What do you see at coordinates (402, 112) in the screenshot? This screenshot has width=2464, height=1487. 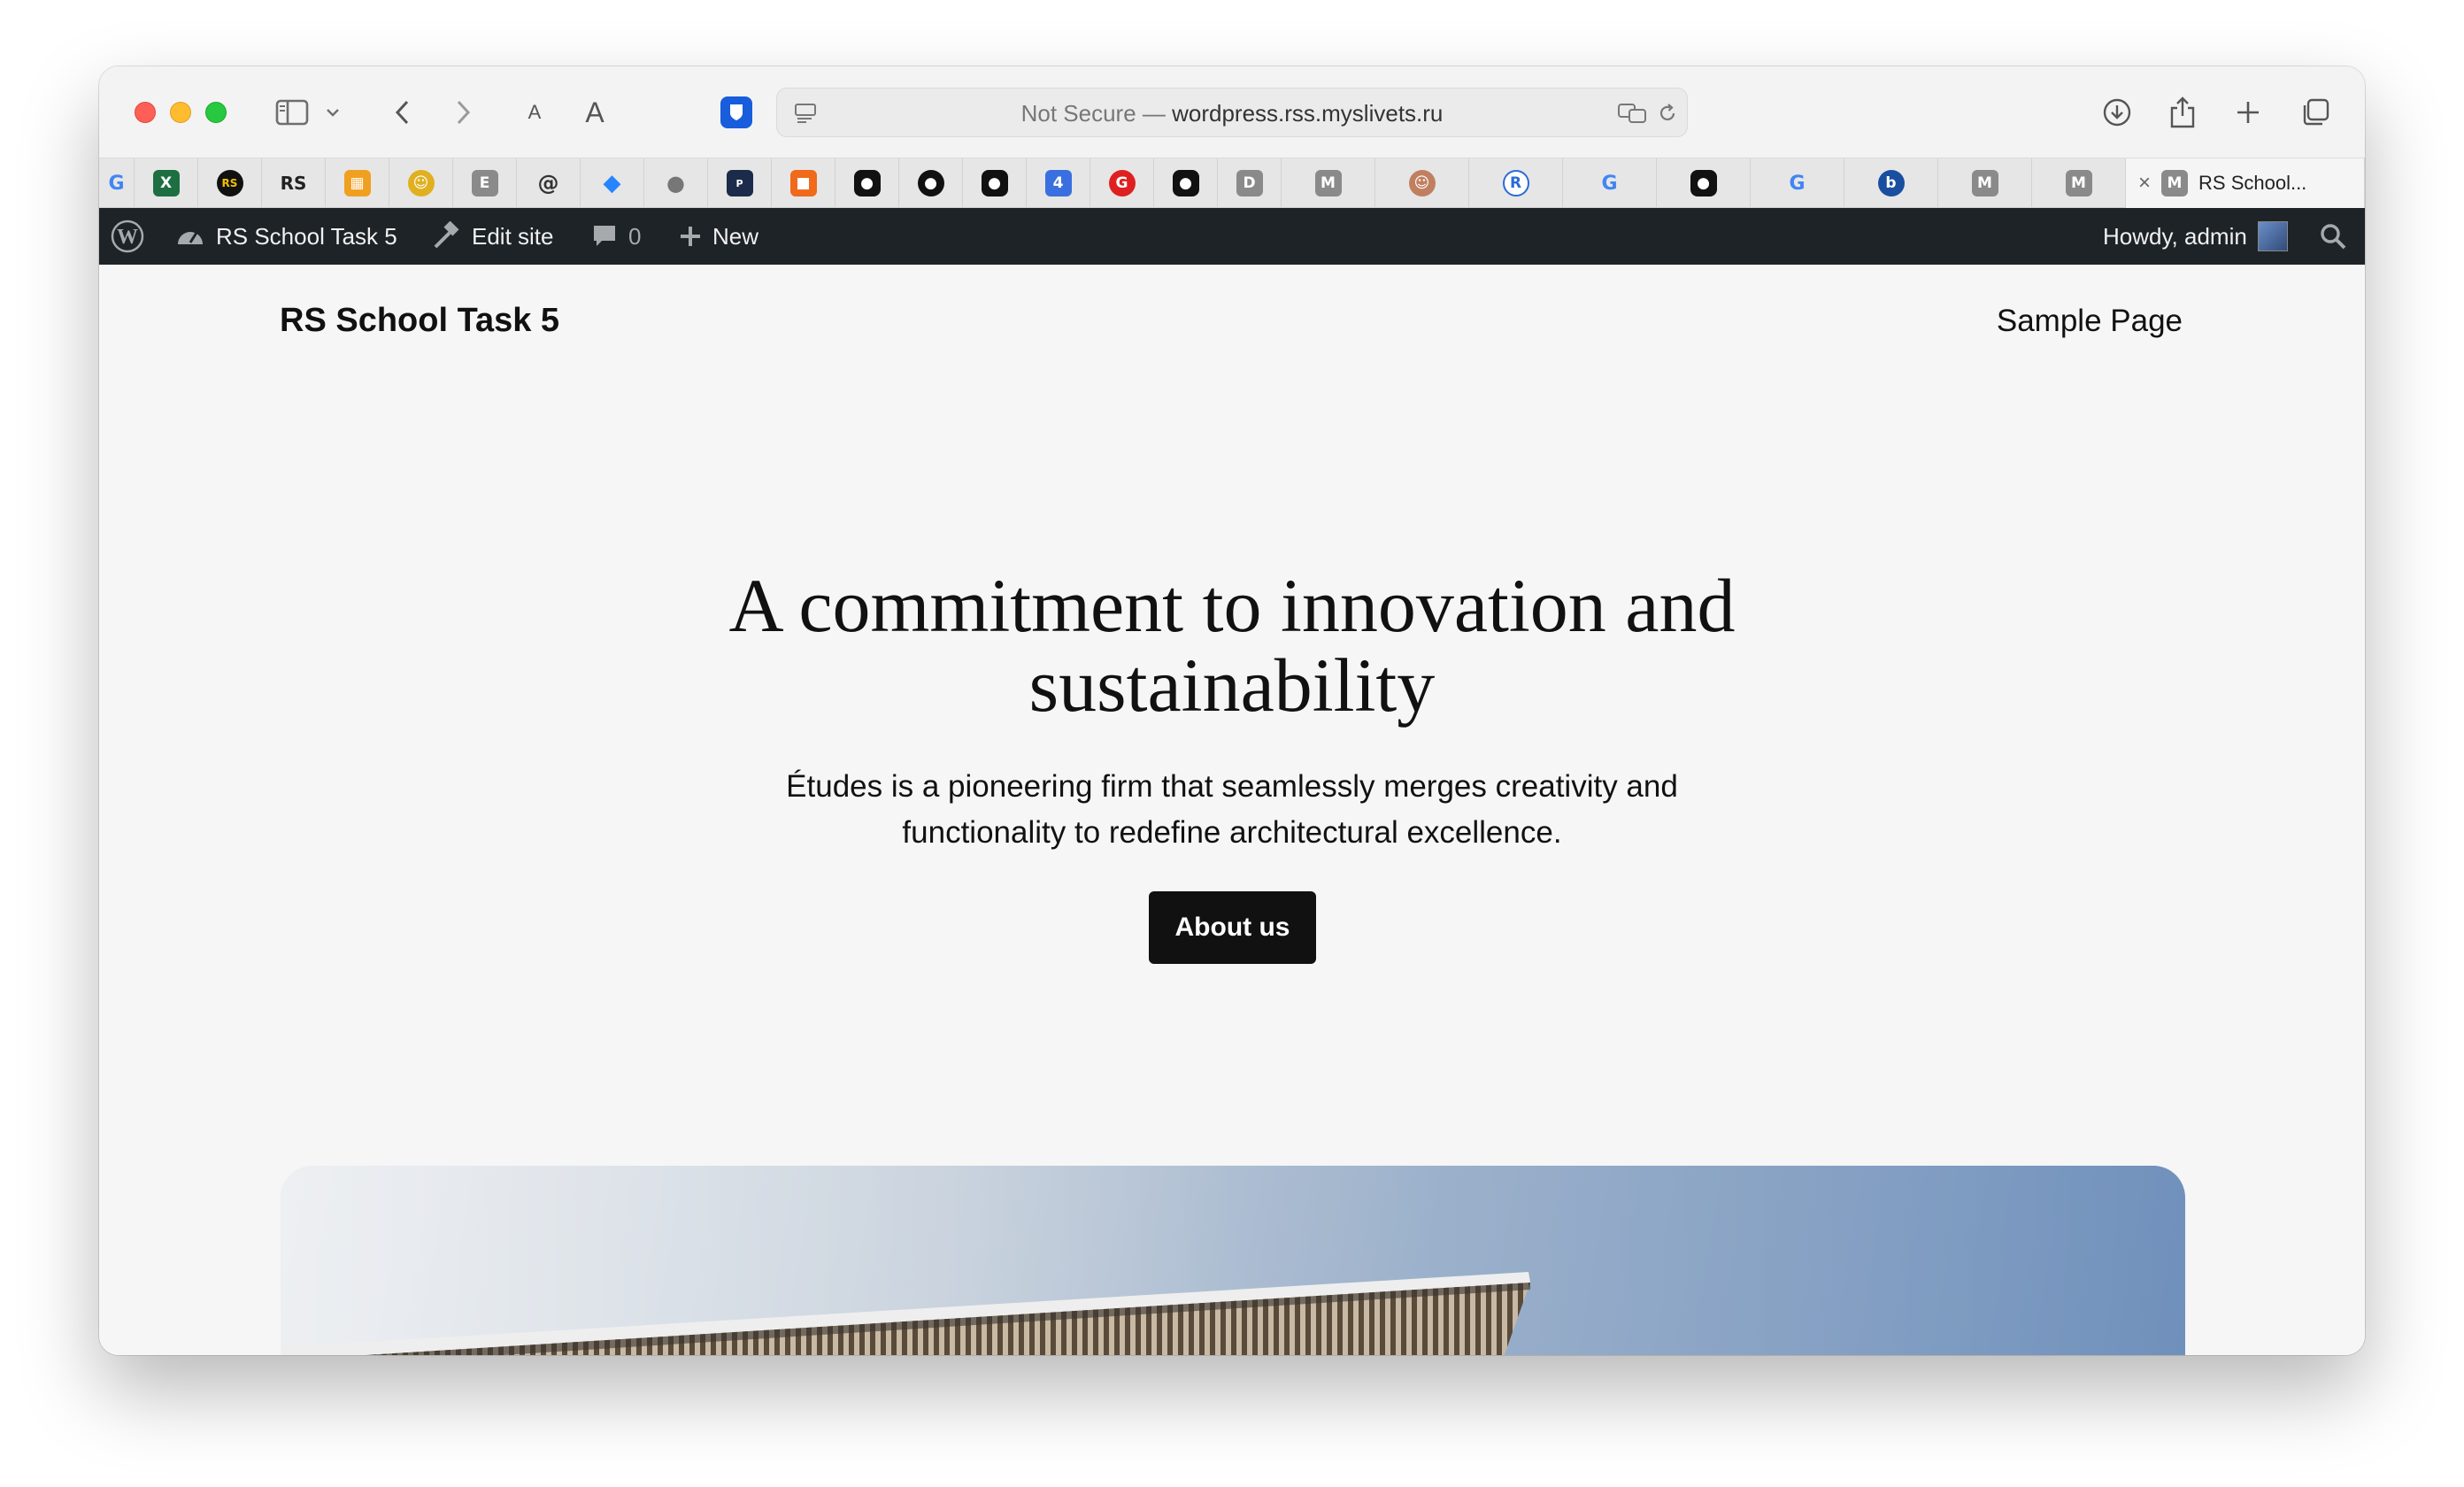 I see `back-icon` at bounding box center [402, 112].